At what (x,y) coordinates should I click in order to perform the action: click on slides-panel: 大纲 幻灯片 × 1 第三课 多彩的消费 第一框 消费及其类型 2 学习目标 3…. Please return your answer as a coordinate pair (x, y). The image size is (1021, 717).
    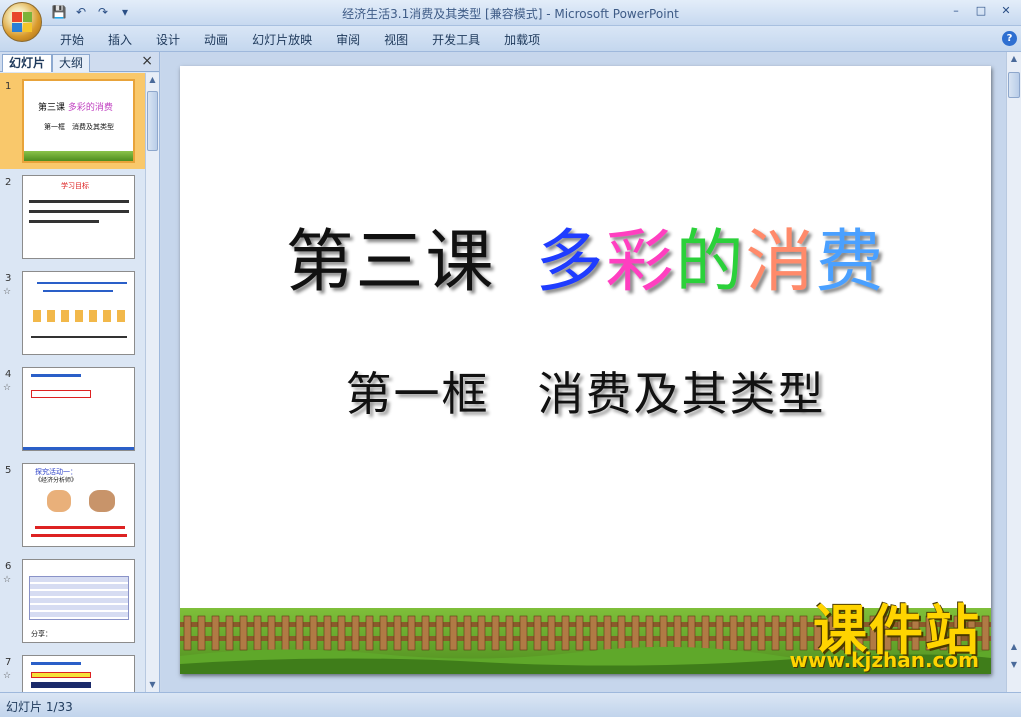
    Looking at the image, I should click on (80, 372).